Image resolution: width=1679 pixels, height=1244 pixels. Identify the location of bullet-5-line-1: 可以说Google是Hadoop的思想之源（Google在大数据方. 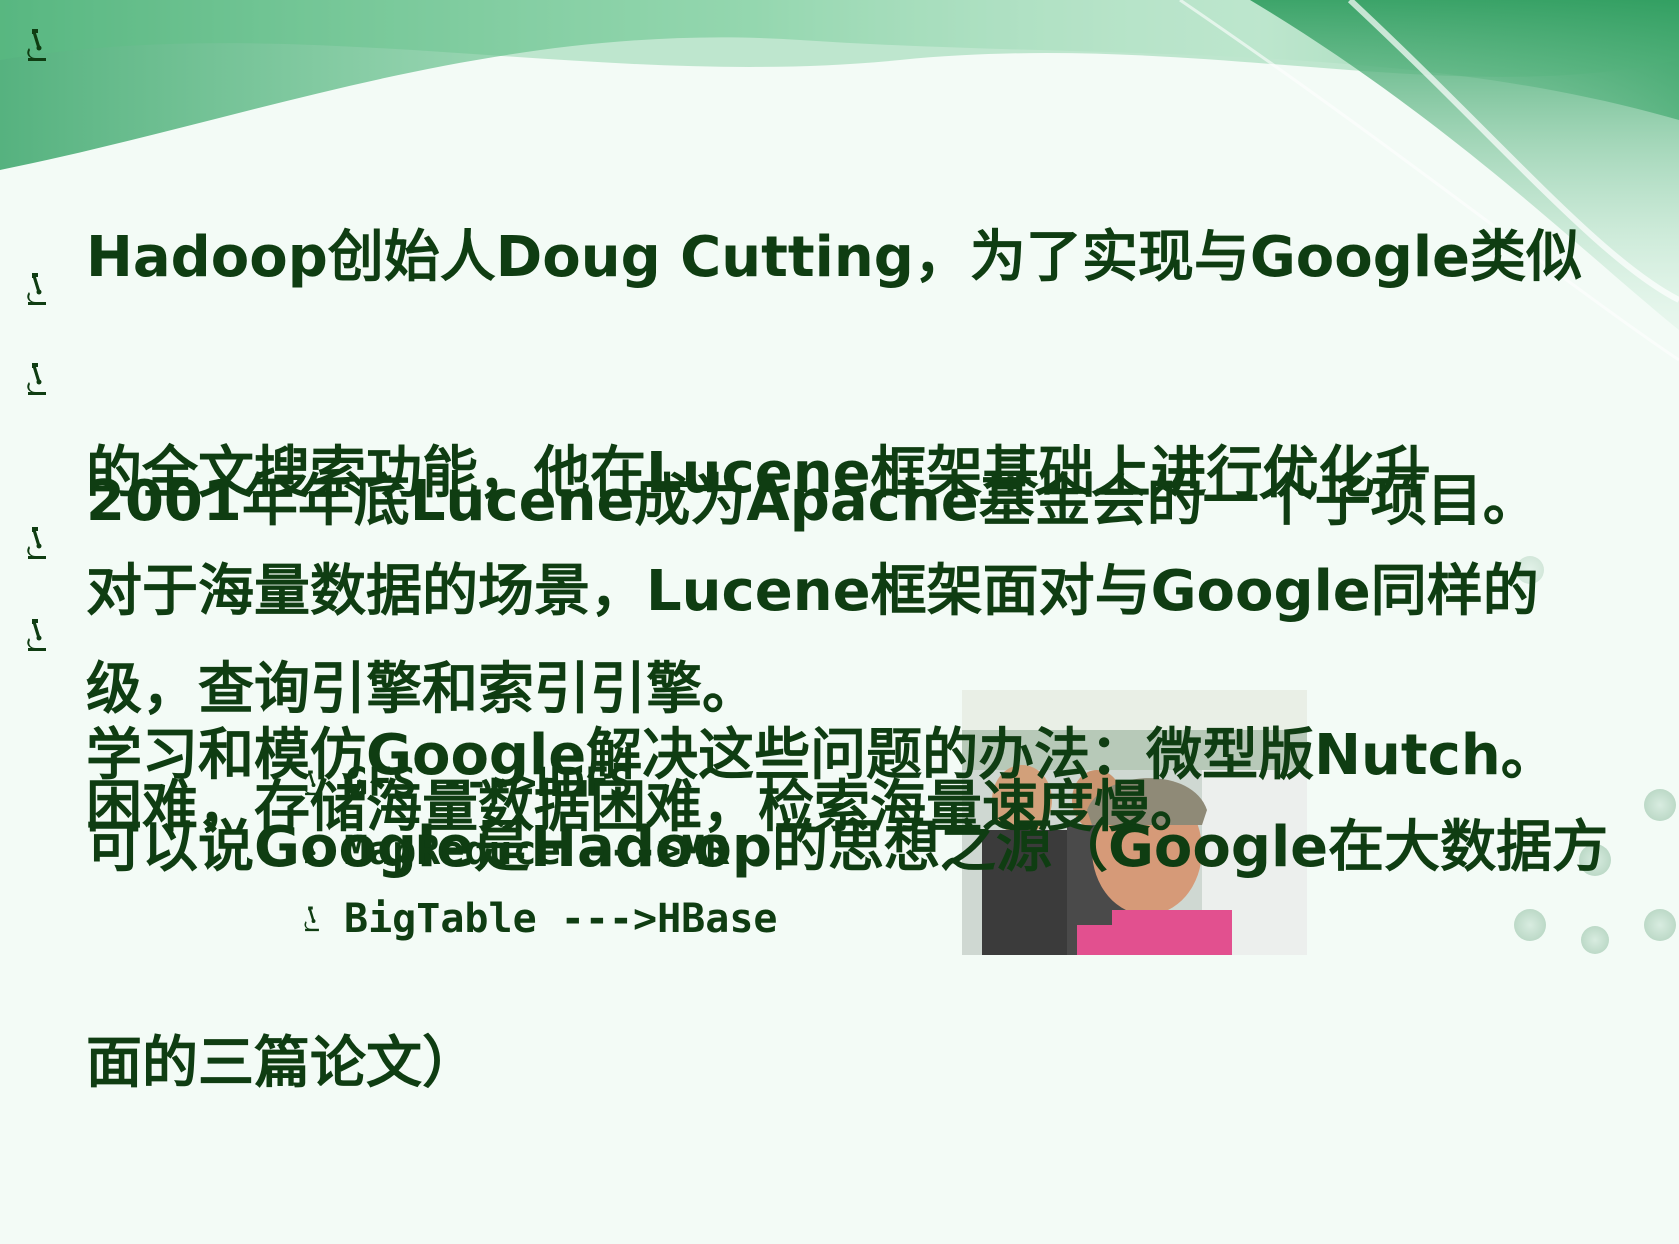
(847, 847).